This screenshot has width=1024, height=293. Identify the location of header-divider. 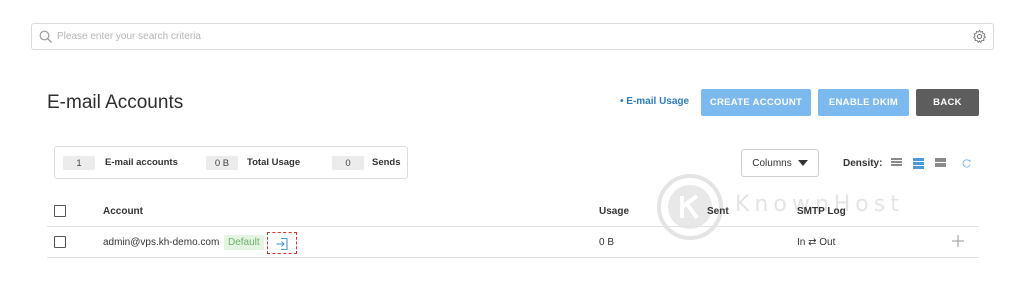
(513, 226).